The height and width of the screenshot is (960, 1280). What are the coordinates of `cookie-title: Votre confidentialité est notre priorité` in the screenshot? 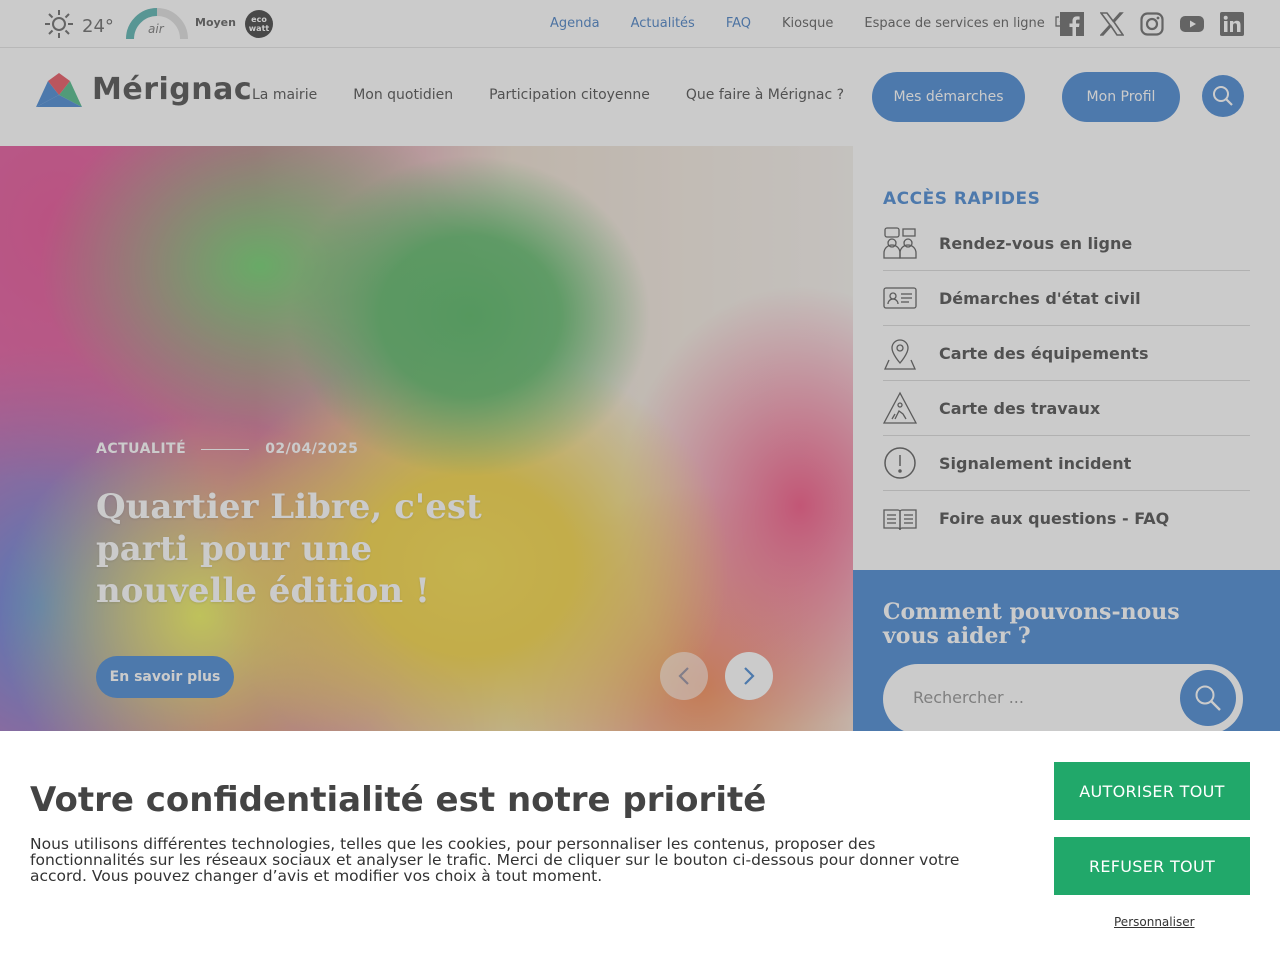 It's located at (398, 800).